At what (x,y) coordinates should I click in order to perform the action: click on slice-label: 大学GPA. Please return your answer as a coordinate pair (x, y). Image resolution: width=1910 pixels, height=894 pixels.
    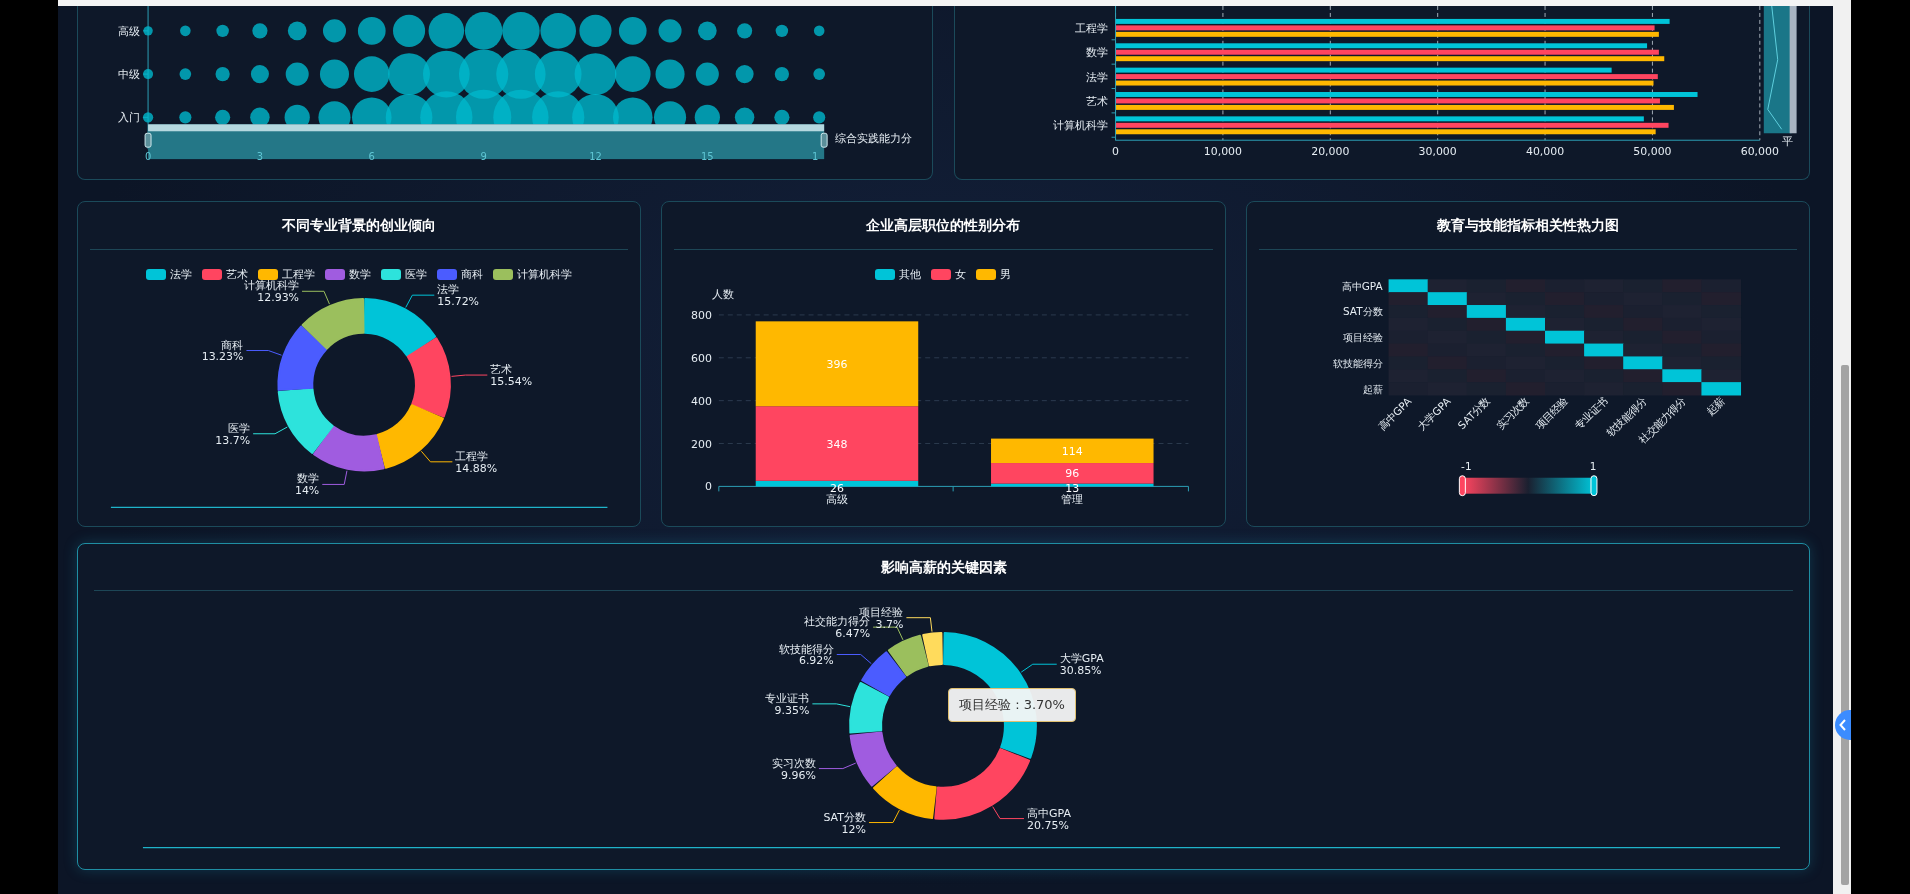
    Looking at the image, I should click on (1081, 659).